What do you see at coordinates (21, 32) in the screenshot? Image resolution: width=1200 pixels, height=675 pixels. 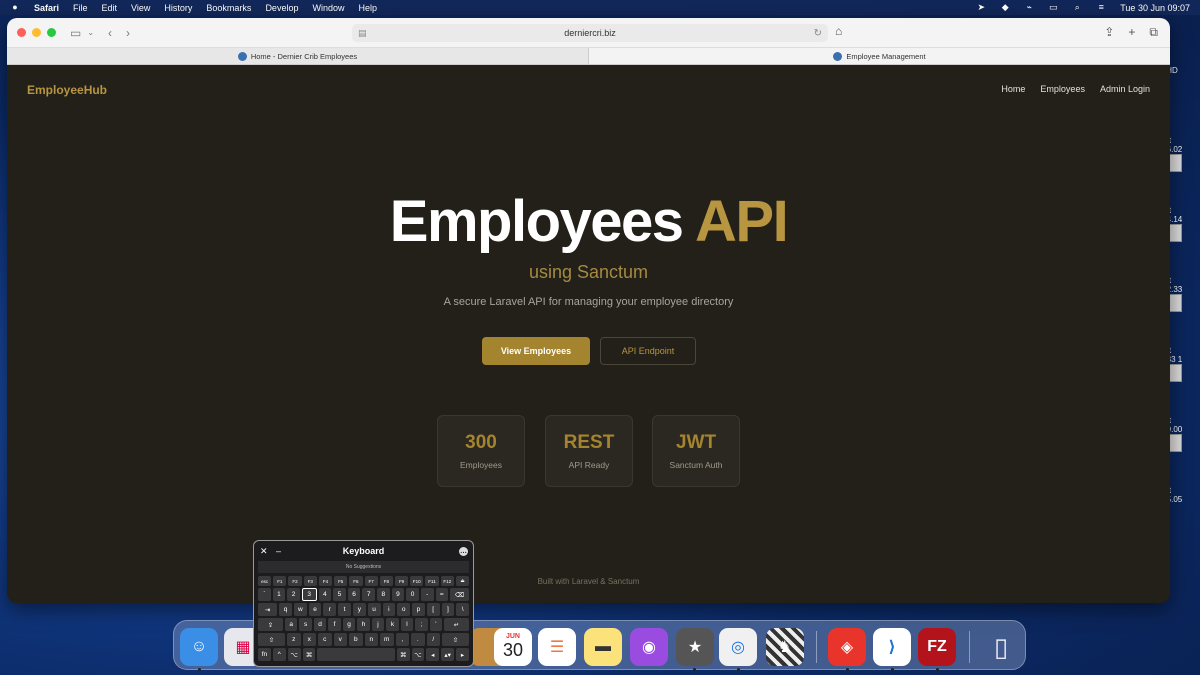 I see `close-window-button` at bounding box center [21, 32].